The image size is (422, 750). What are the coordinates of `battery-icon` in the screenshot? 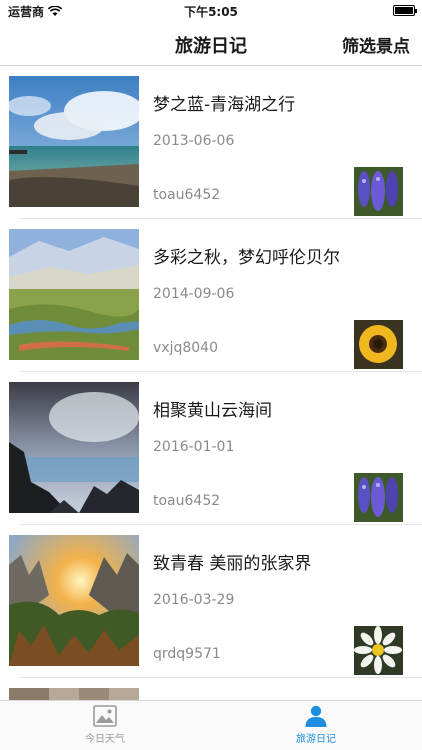 It's located at (405, 10).